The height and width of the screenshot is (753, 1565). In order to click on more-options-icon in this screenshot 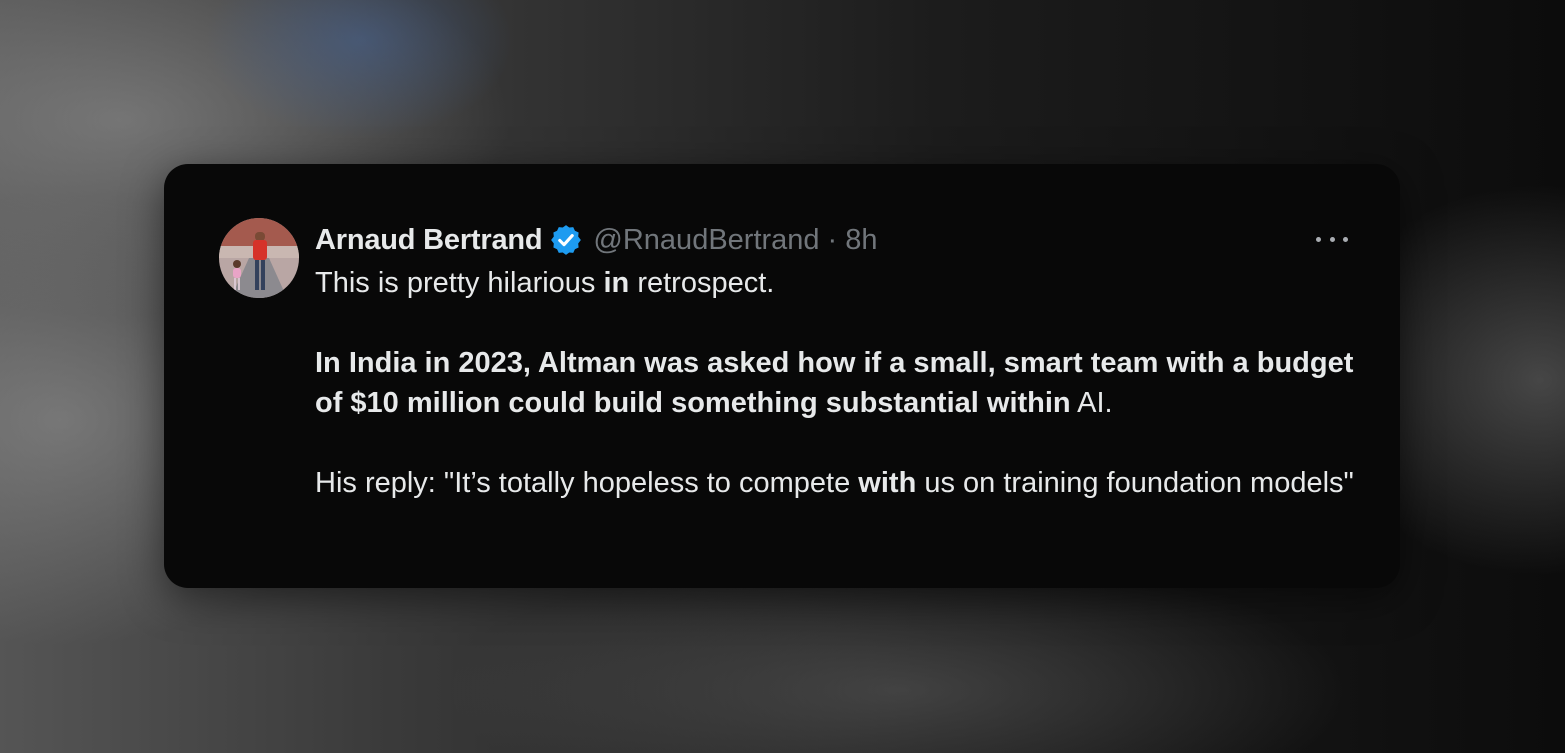, I will do `click(1332, 239)`.